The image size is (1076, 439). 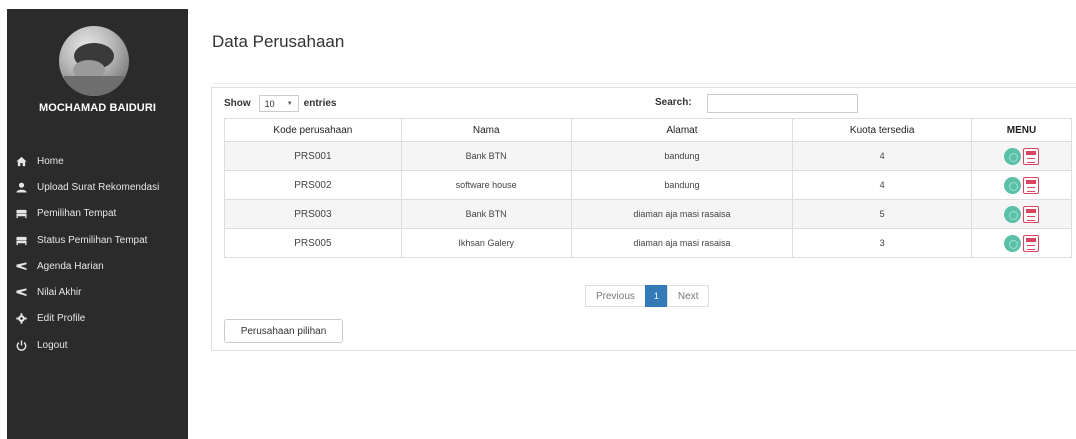 I want to click on avatar, so click(x=94, y=61).